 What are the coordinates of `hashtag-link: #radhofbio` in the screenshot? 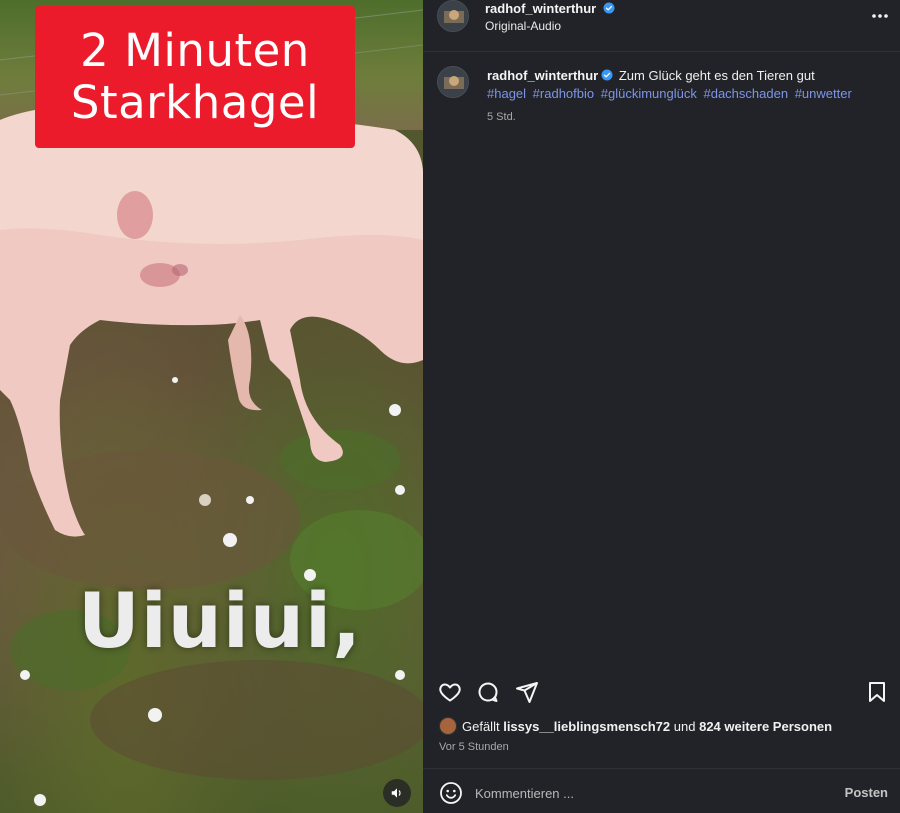 It's located at (563, 93).